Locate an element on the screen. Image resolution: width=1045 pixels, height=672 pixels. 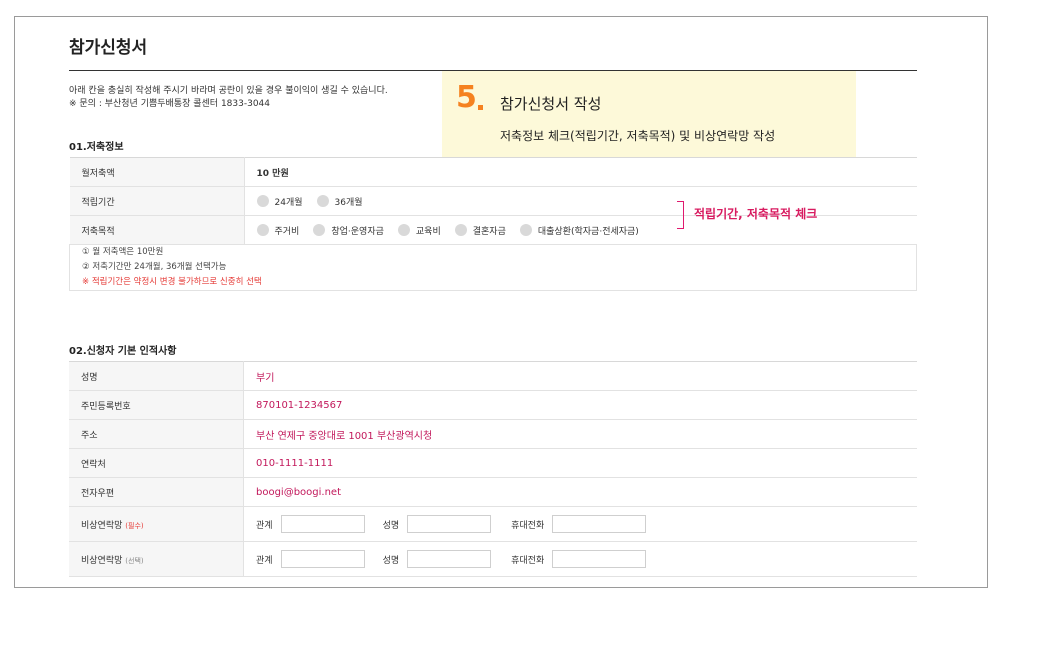
phone-label: 연락처 is located at coordinates (156, 463).